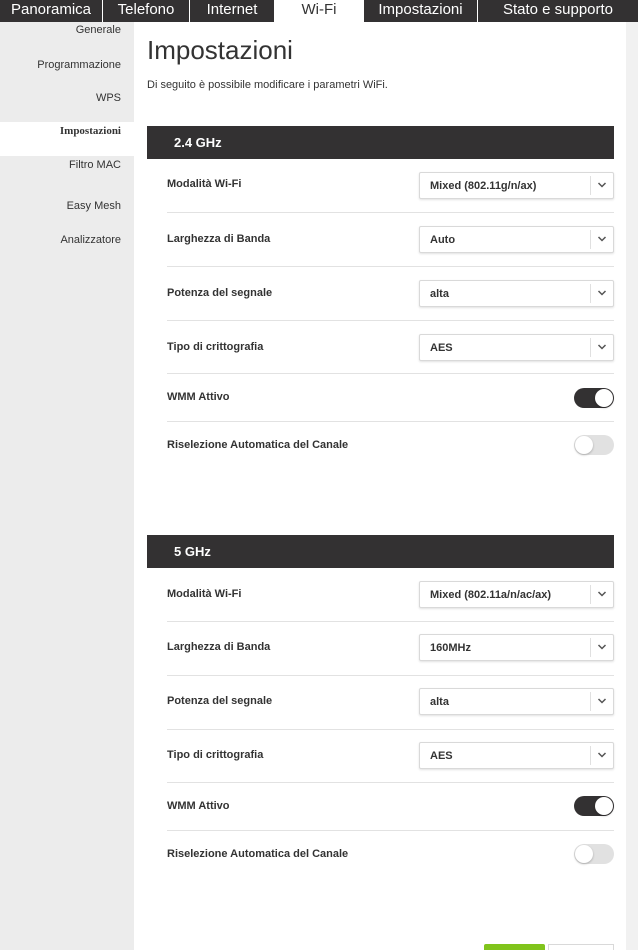 The width and height of the screenshot is (638, 950). I want to click on settings-row-bandwidth-5: Larghezza di Banda 160MHz, so click(390, 649).